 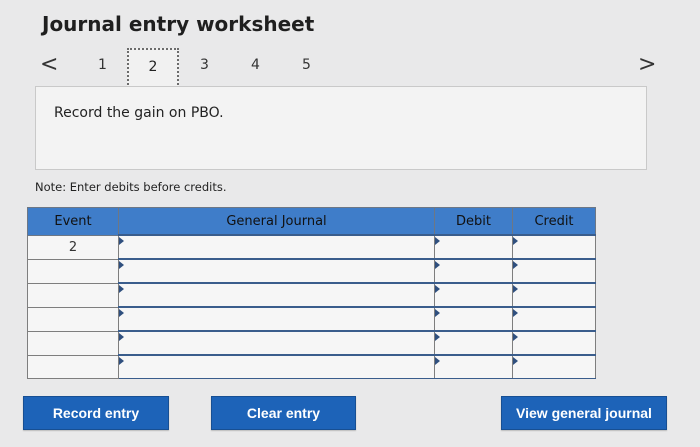 I want to click on record-entry-button: Record entry, so click(x=96, y=413).